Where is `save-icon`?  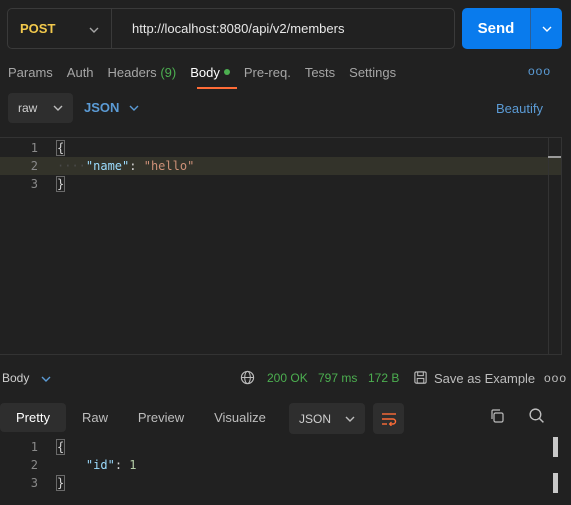 save-icon is located at coordinates (420, 379).